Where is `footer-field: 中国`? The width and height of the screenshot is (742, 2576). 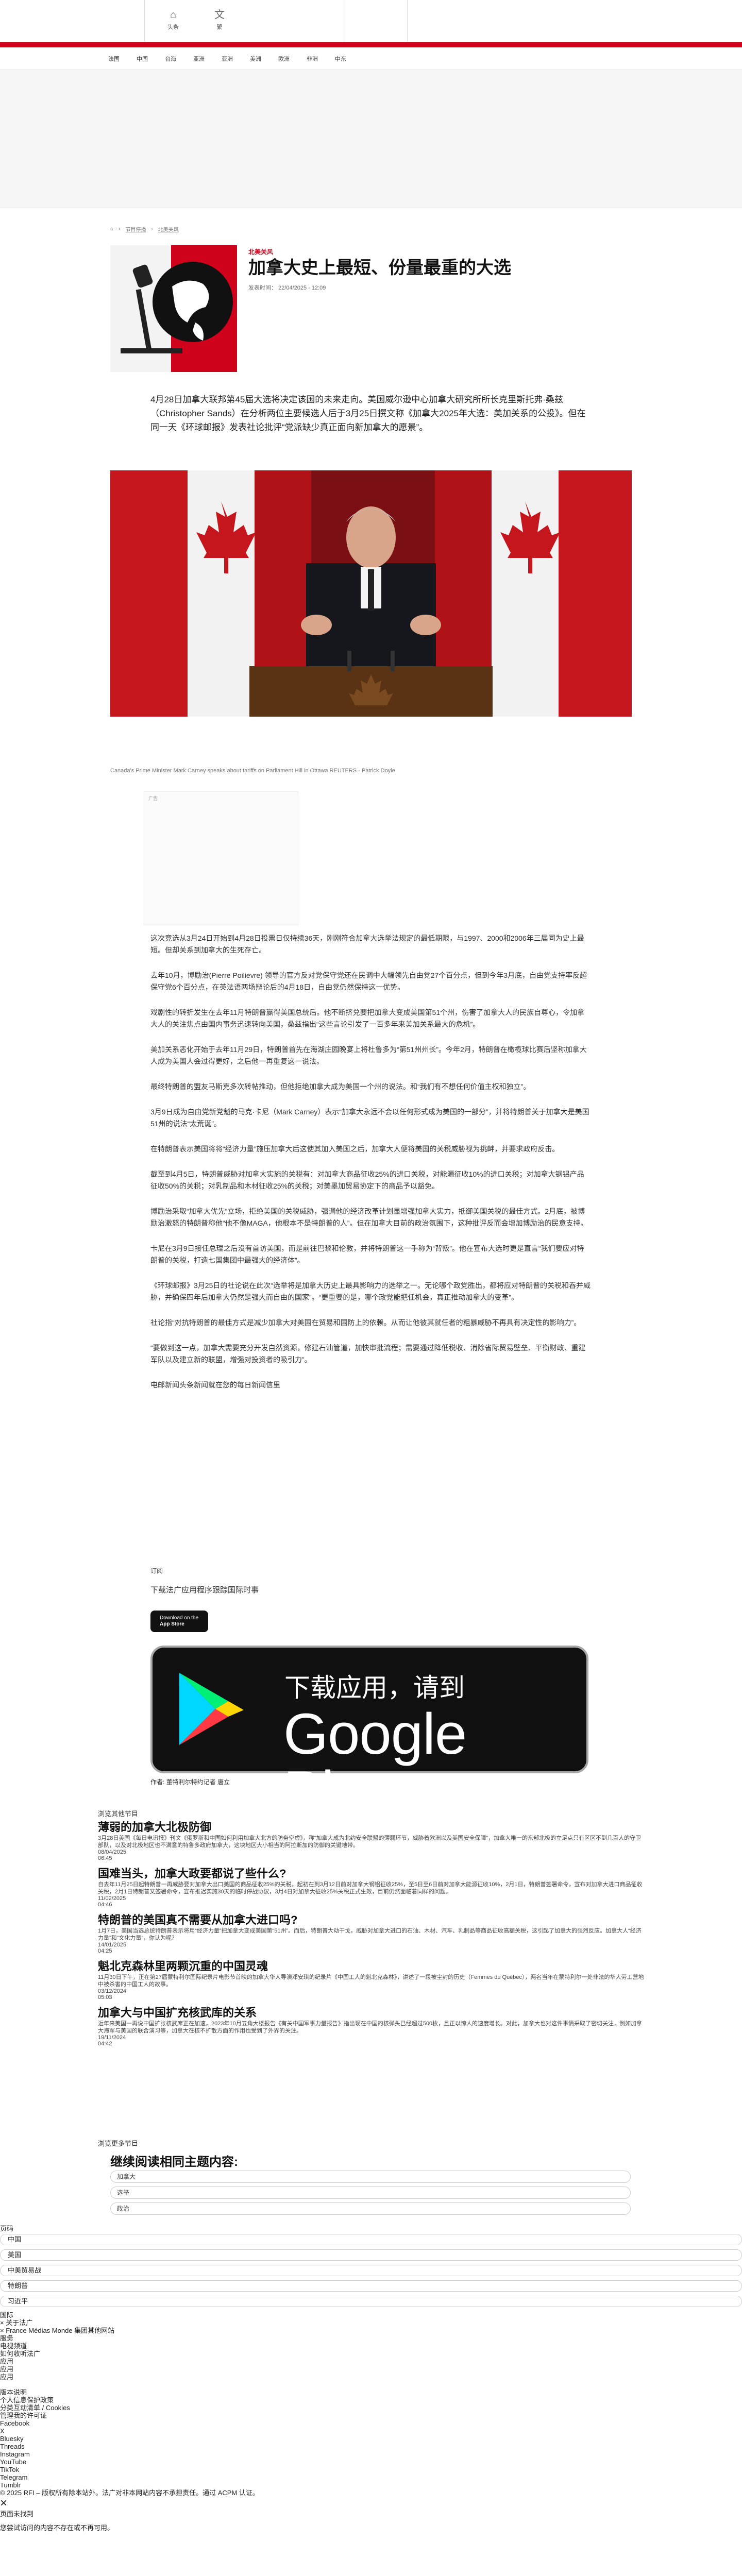
footer-field: 中国 is located at coordinates (371, 2239).